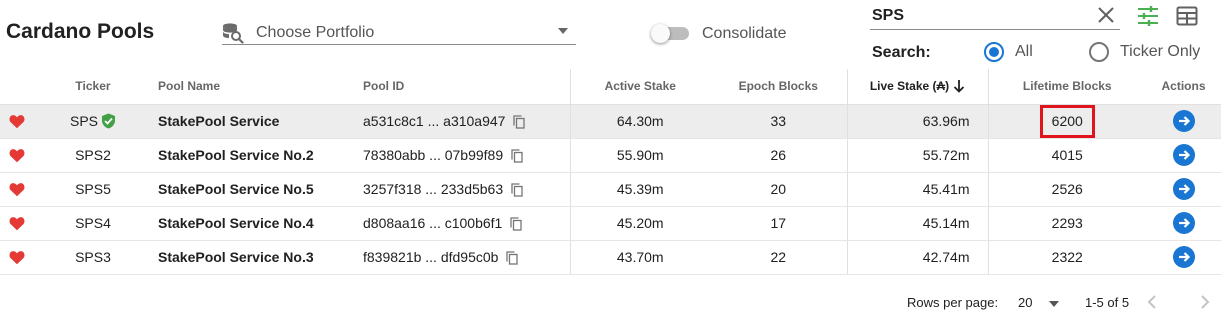  Describe the element at coordinates (108, 121) in the screenshot. I see `shield-check-icon` at that location.